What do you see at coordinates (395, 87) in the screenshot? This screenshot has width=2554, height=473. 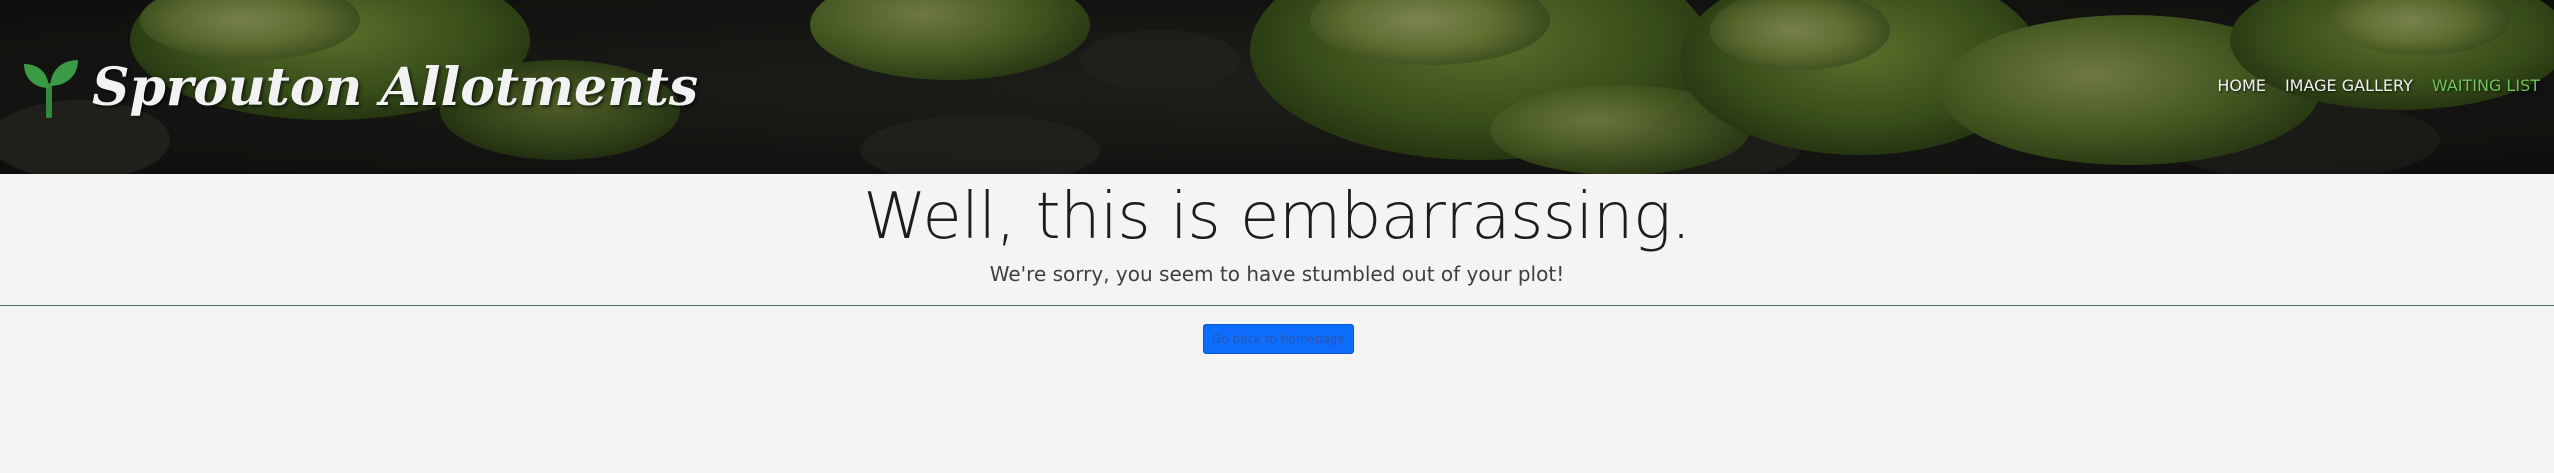 I see `brand-name: Sprouton Allotments` at bounding box center [395, 87].